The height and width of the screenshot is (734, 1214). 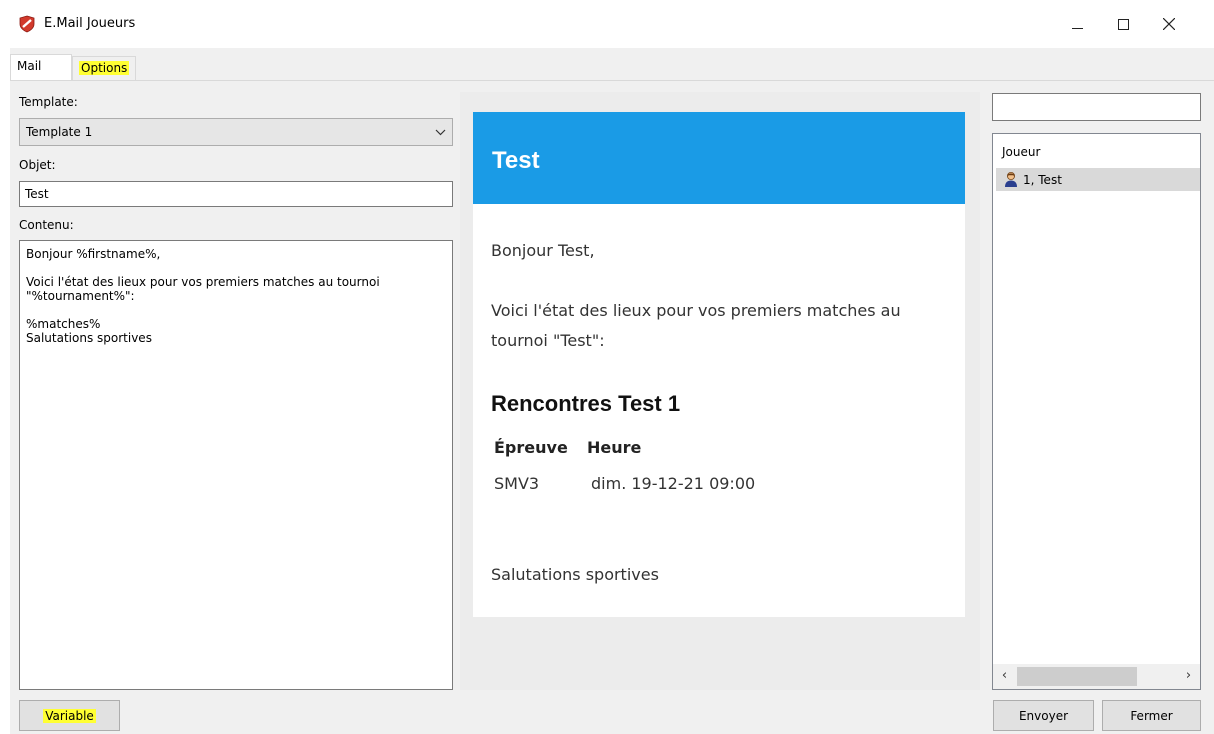 What do you see at coordinates (440, 137) in the screenshot?
I see `chevron-down-icon` at bounding box center [440, 137].